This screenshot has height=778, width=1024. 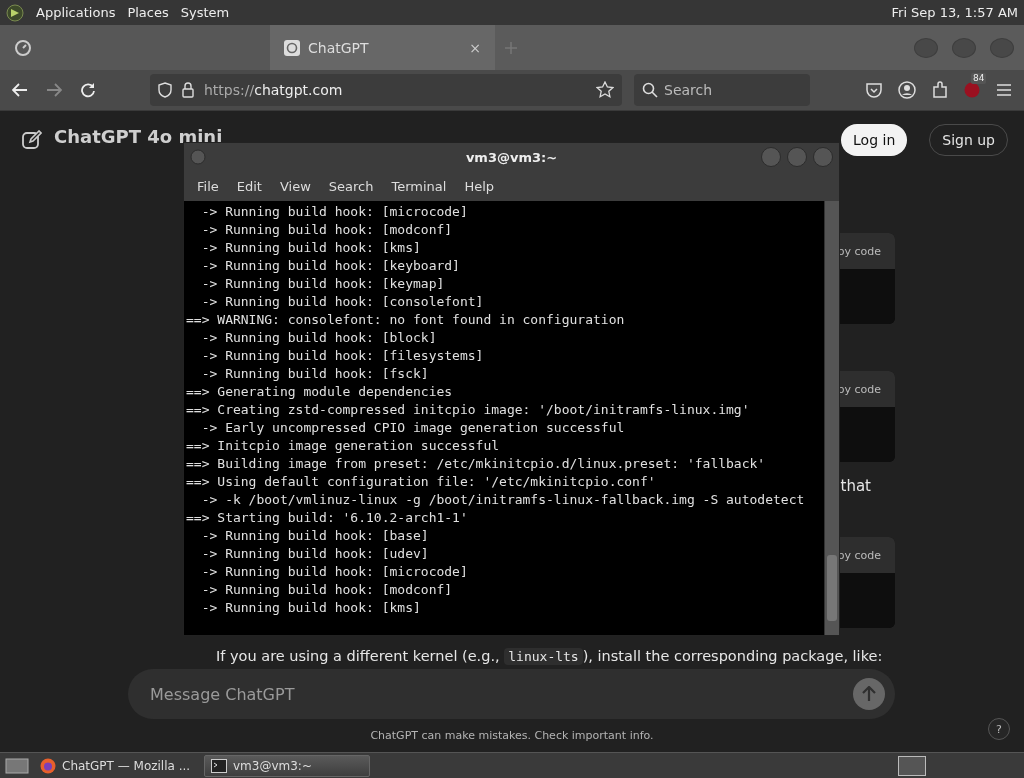 I want to click on forward-icon, so click(x=54, y=90).